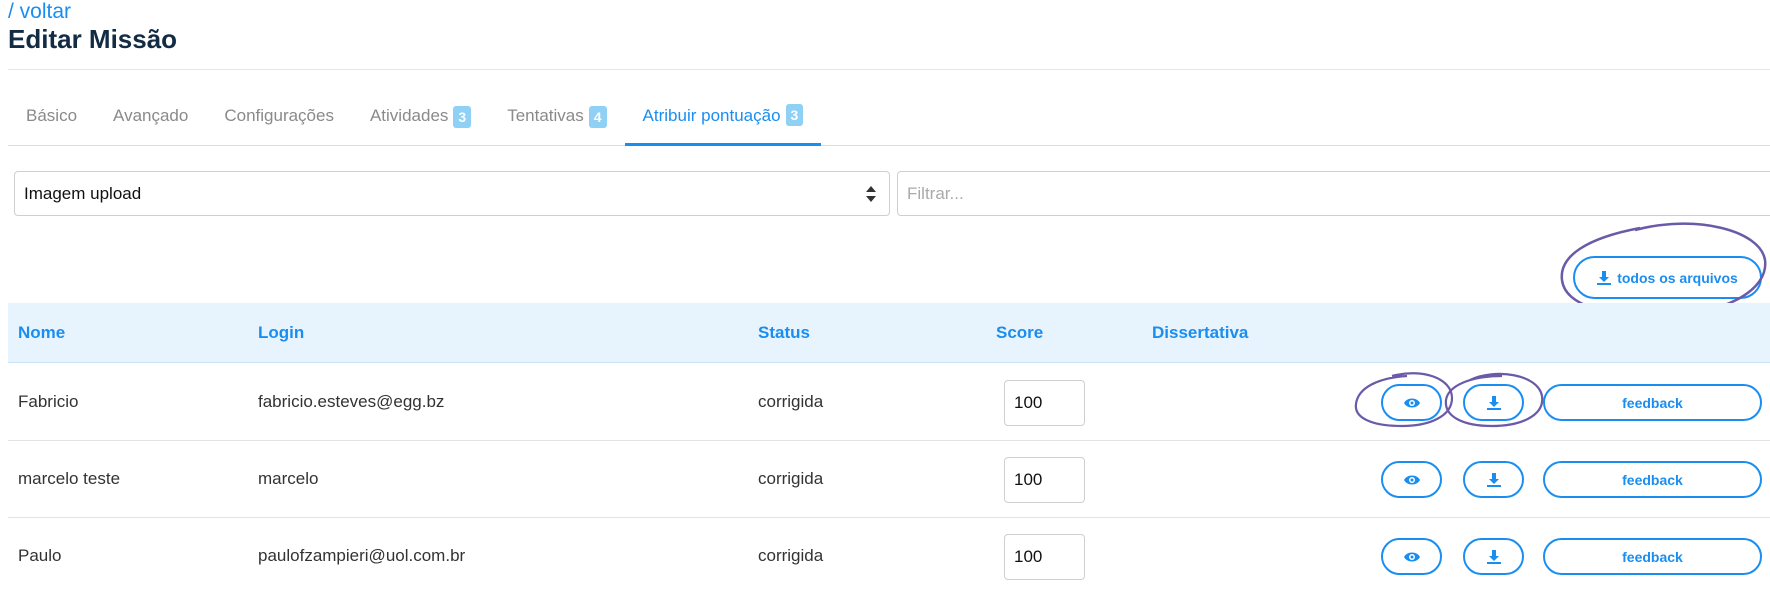  What do you see at coordinates (83, 193) in the screenshot?
I see `select-value: Imagem upload` at bounding box center [83, 193].